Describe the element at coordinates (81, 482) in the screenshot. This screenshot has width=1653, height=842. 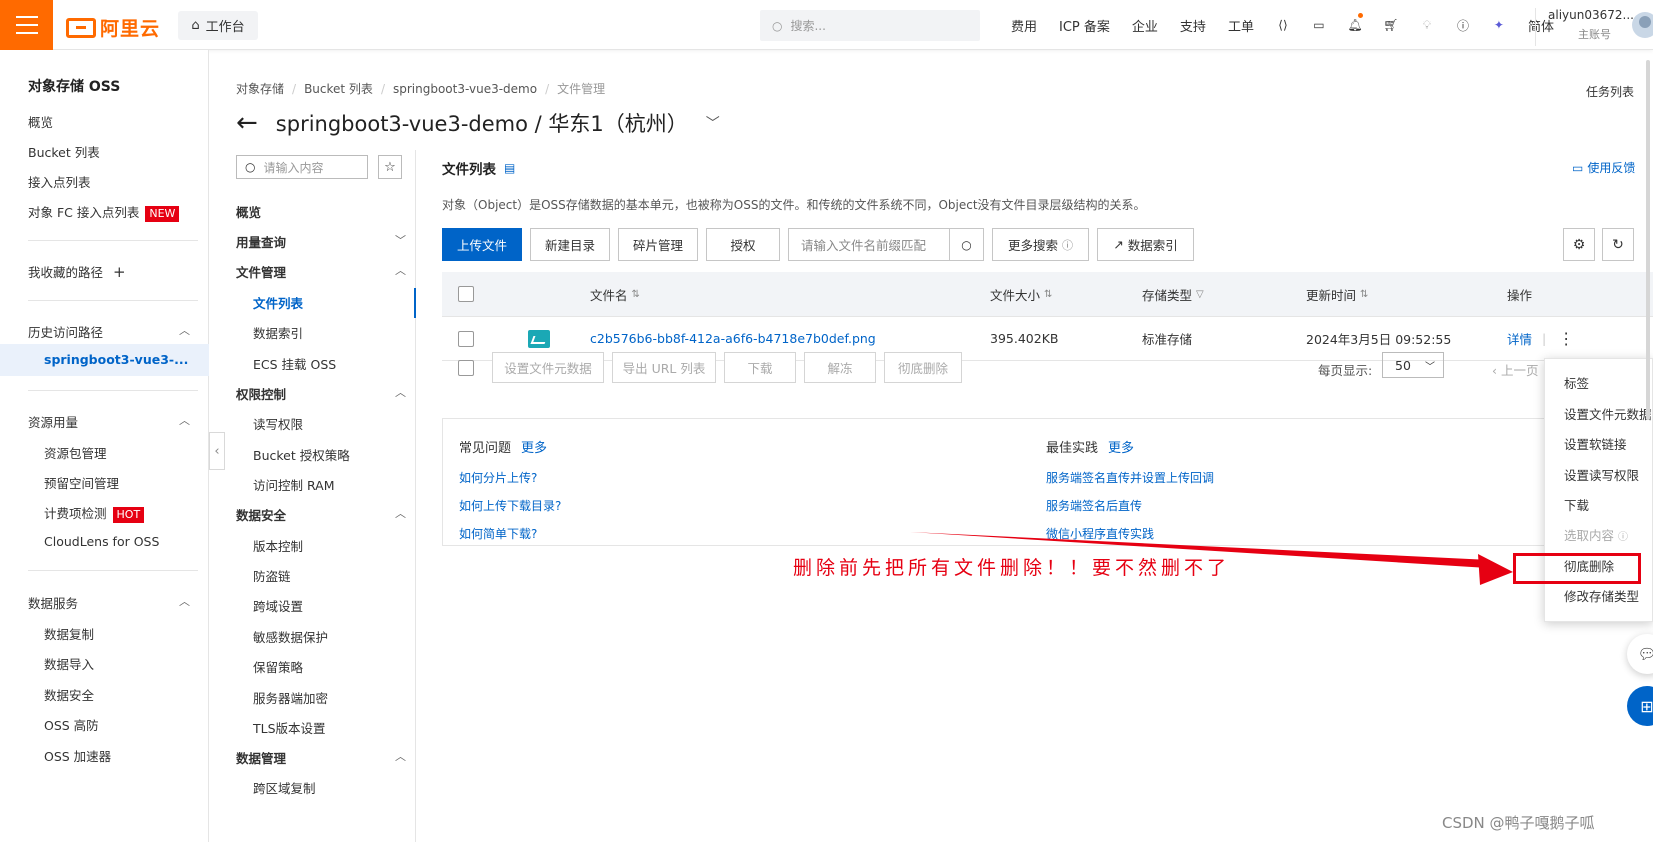
I see `sidebar-item-reserved: 预留空间管理` at that location.